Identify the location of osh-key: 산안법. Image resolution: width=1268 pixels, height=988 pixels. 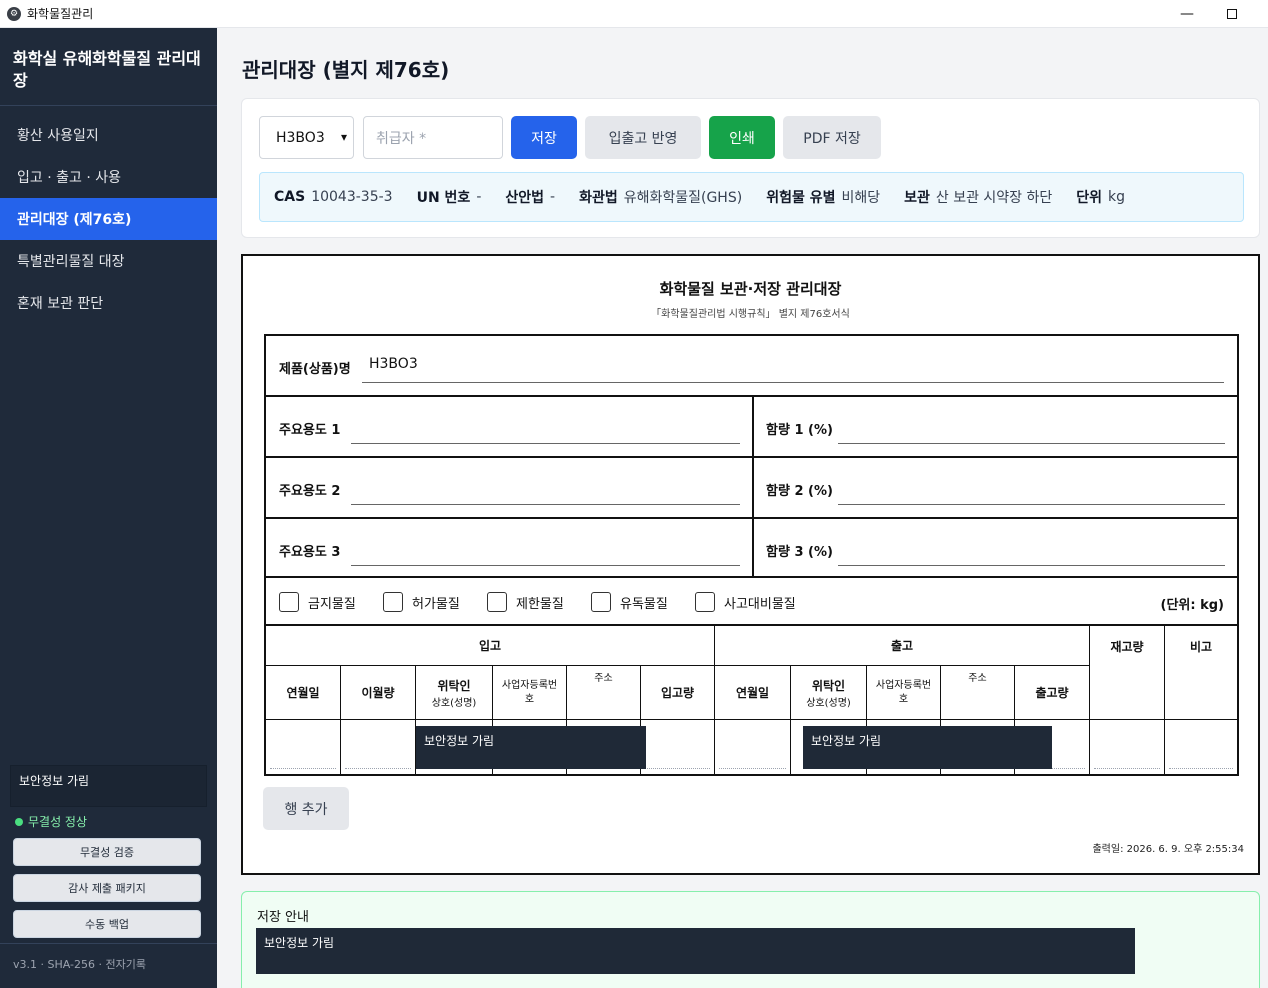
(525, 198).